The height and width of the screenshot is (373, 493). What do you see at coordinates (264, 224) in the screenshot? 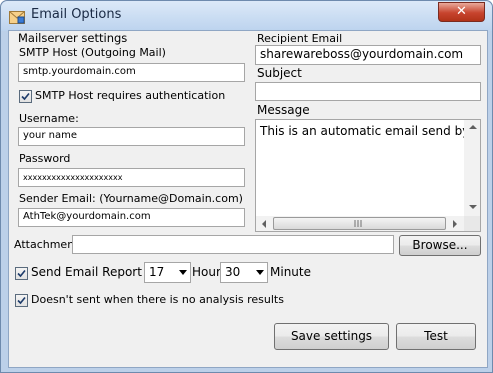
I see `scroll-left-icon` at bounding box center [264, 224].